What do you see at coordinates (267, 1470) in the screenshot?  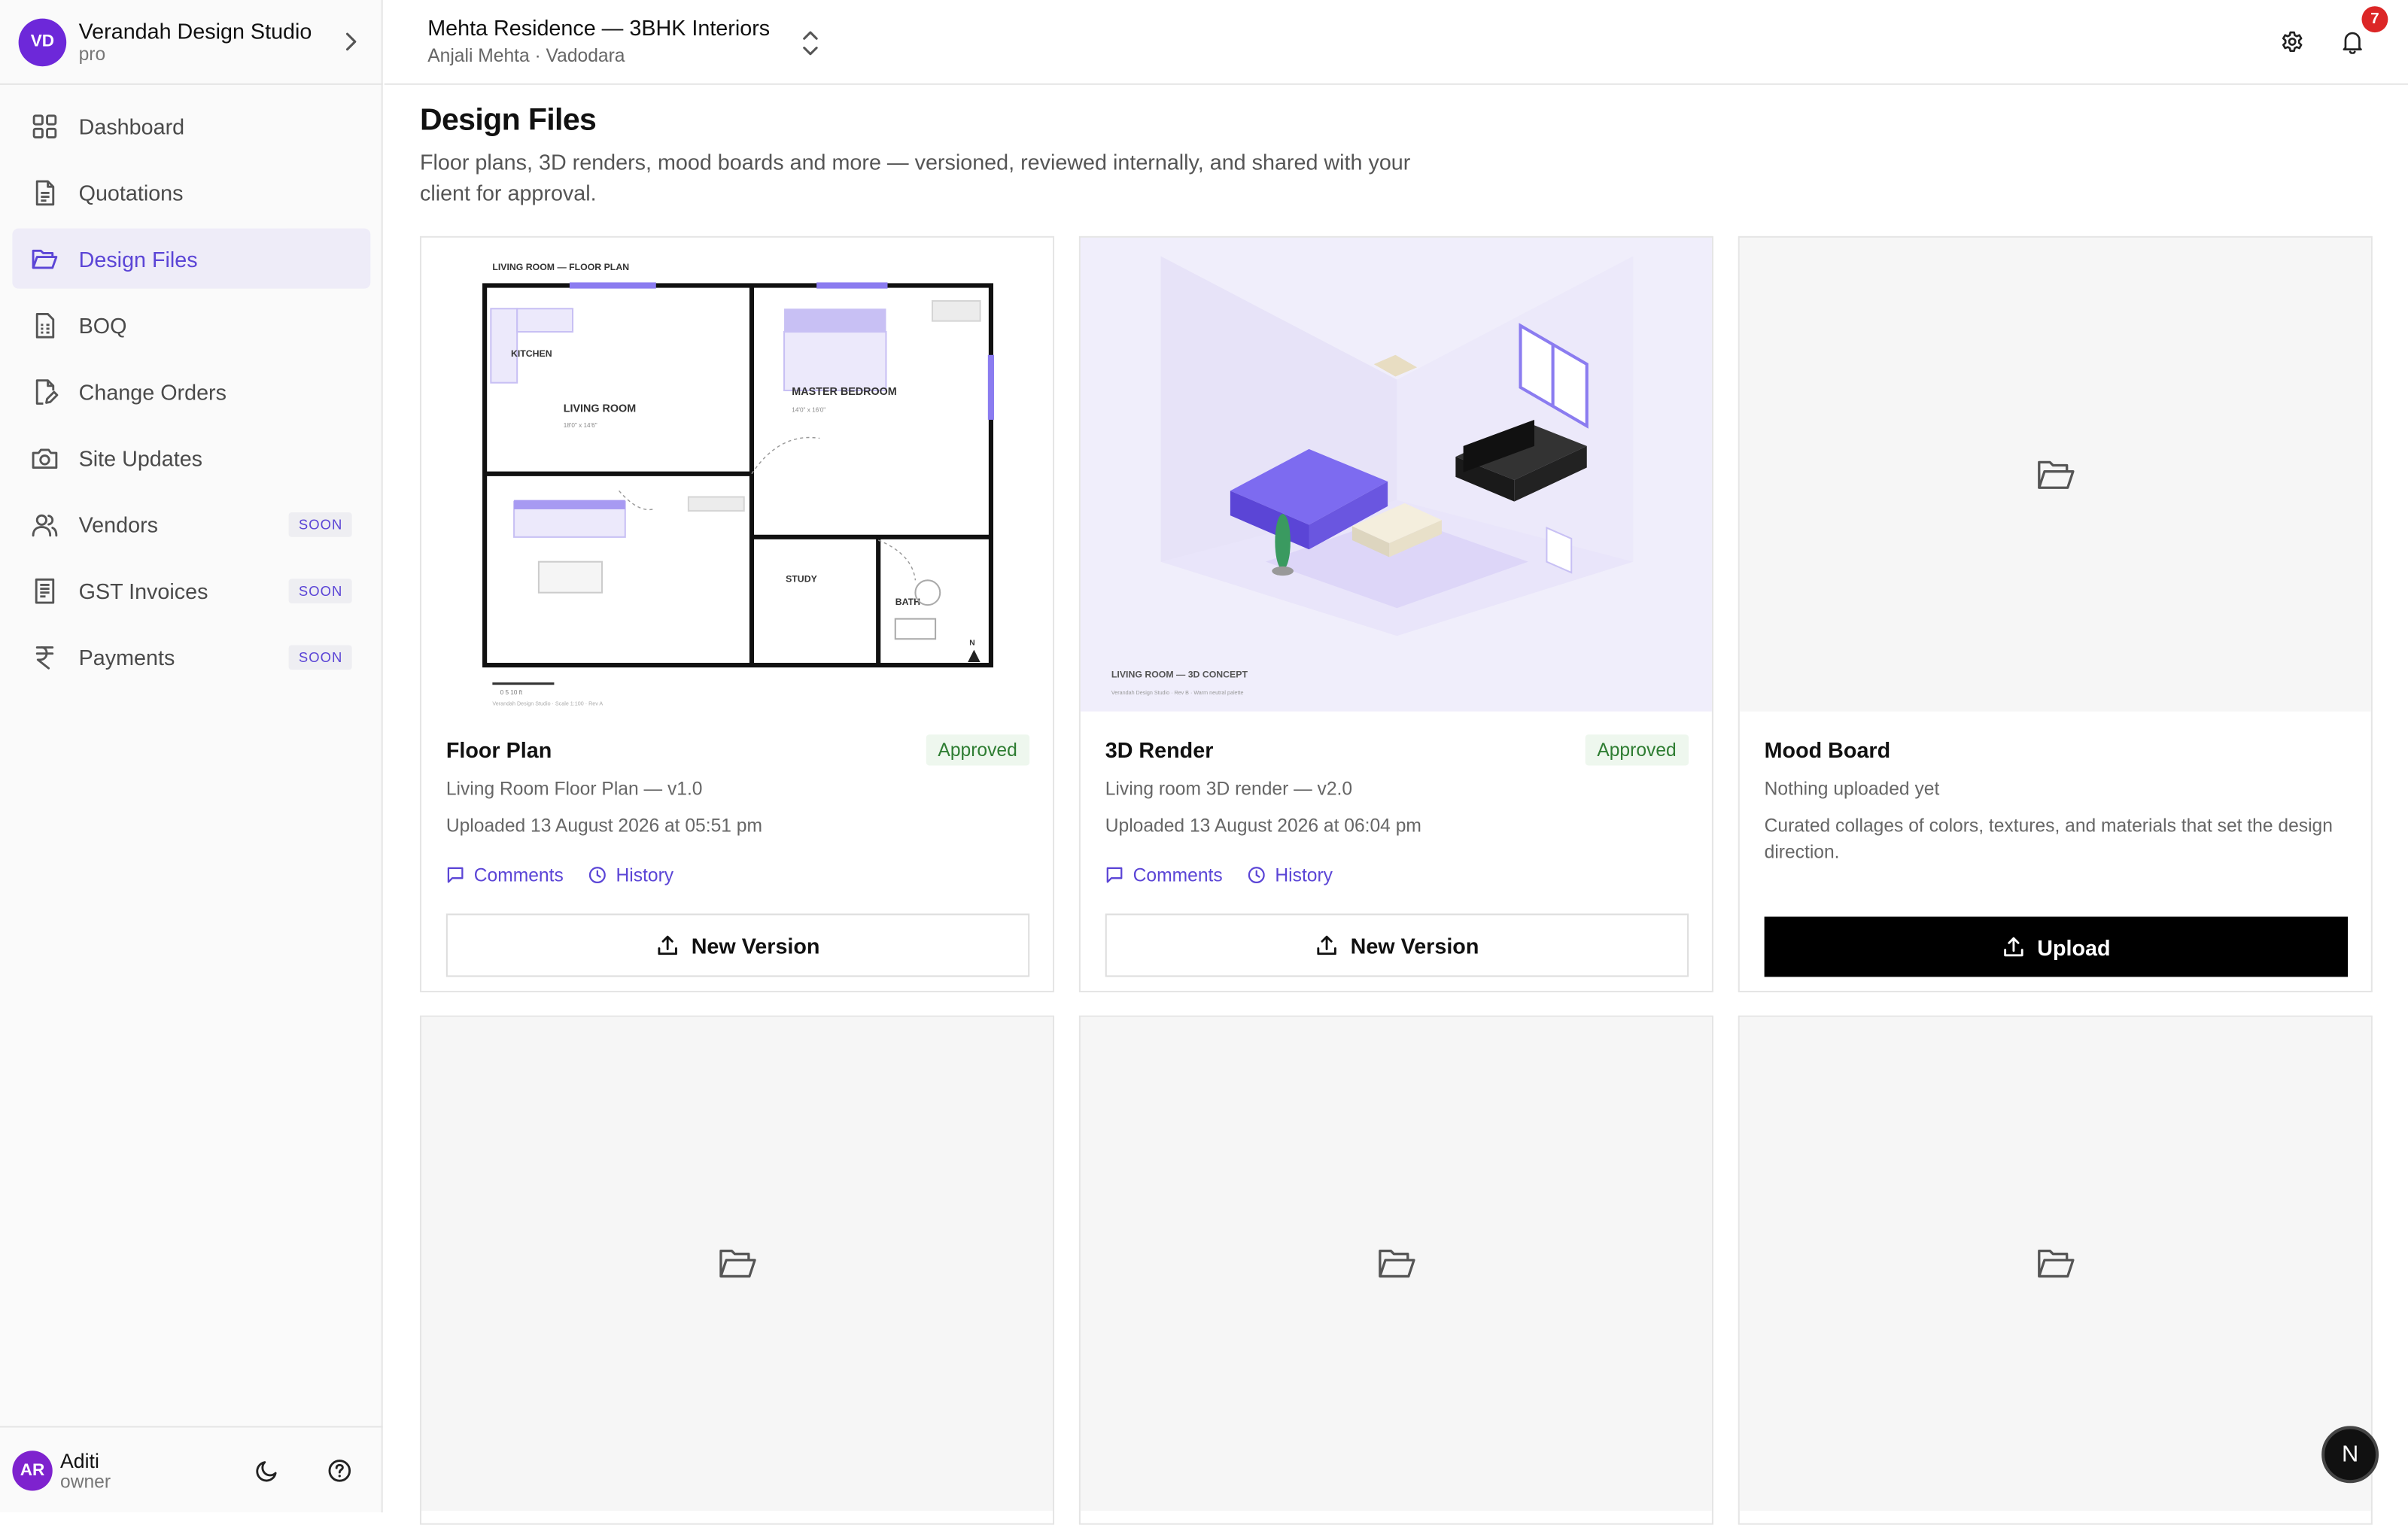 I see `theme-toggle-button` at bounding box center [267, 1470].